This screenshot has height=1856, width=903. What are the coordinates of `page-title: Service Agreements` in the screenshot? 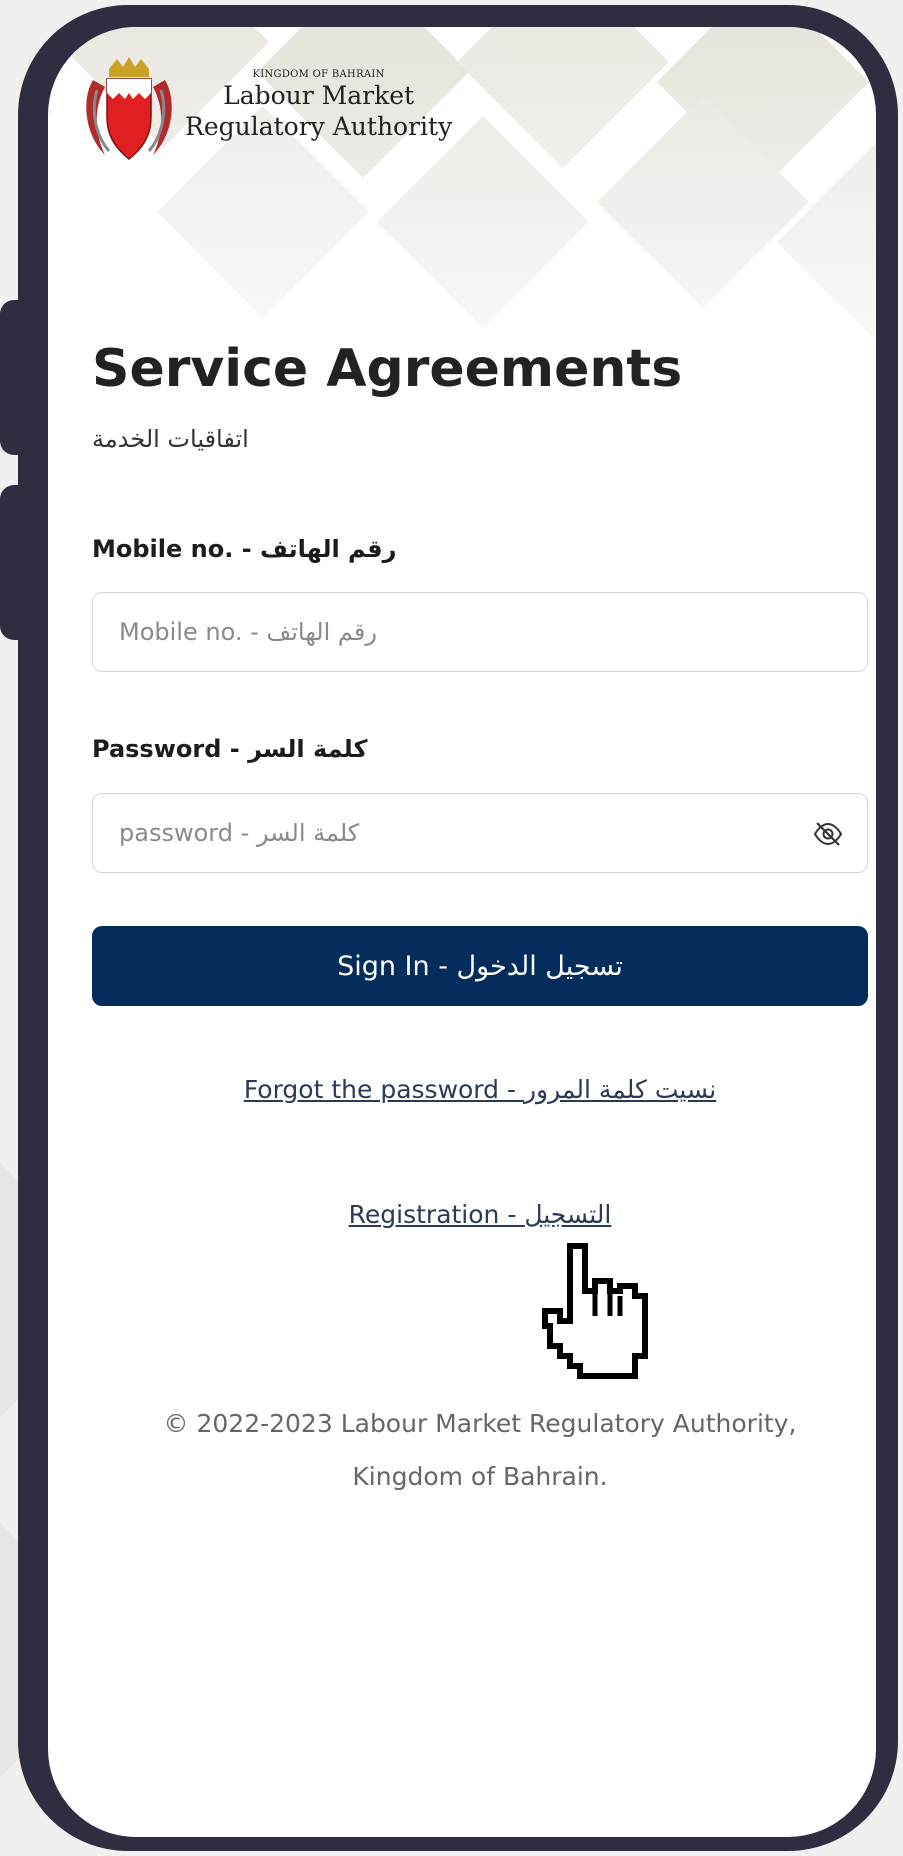 It's located at (387, 369).